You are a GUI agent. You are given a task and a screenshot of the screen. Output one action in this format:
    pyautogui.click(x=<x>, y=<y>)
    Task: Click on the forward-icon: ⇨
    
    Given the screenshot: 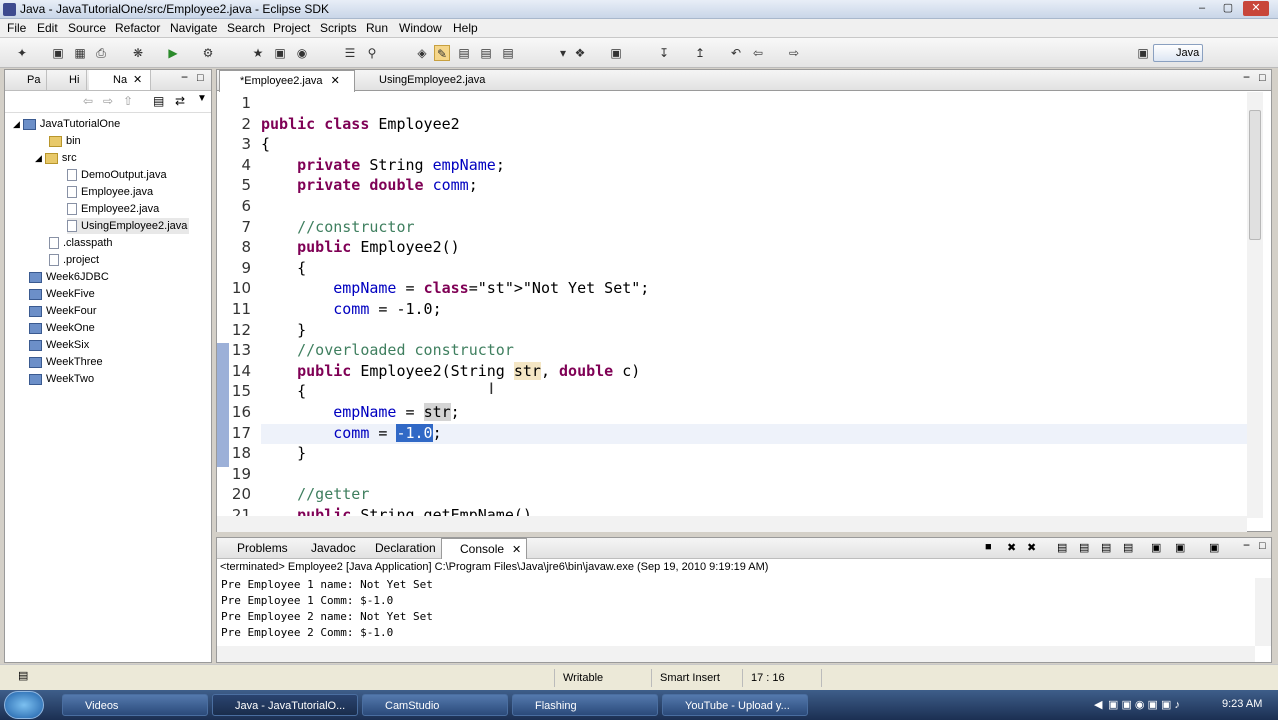 What is the action you would take?
    pyautogui.click(x=108, y=101)
    